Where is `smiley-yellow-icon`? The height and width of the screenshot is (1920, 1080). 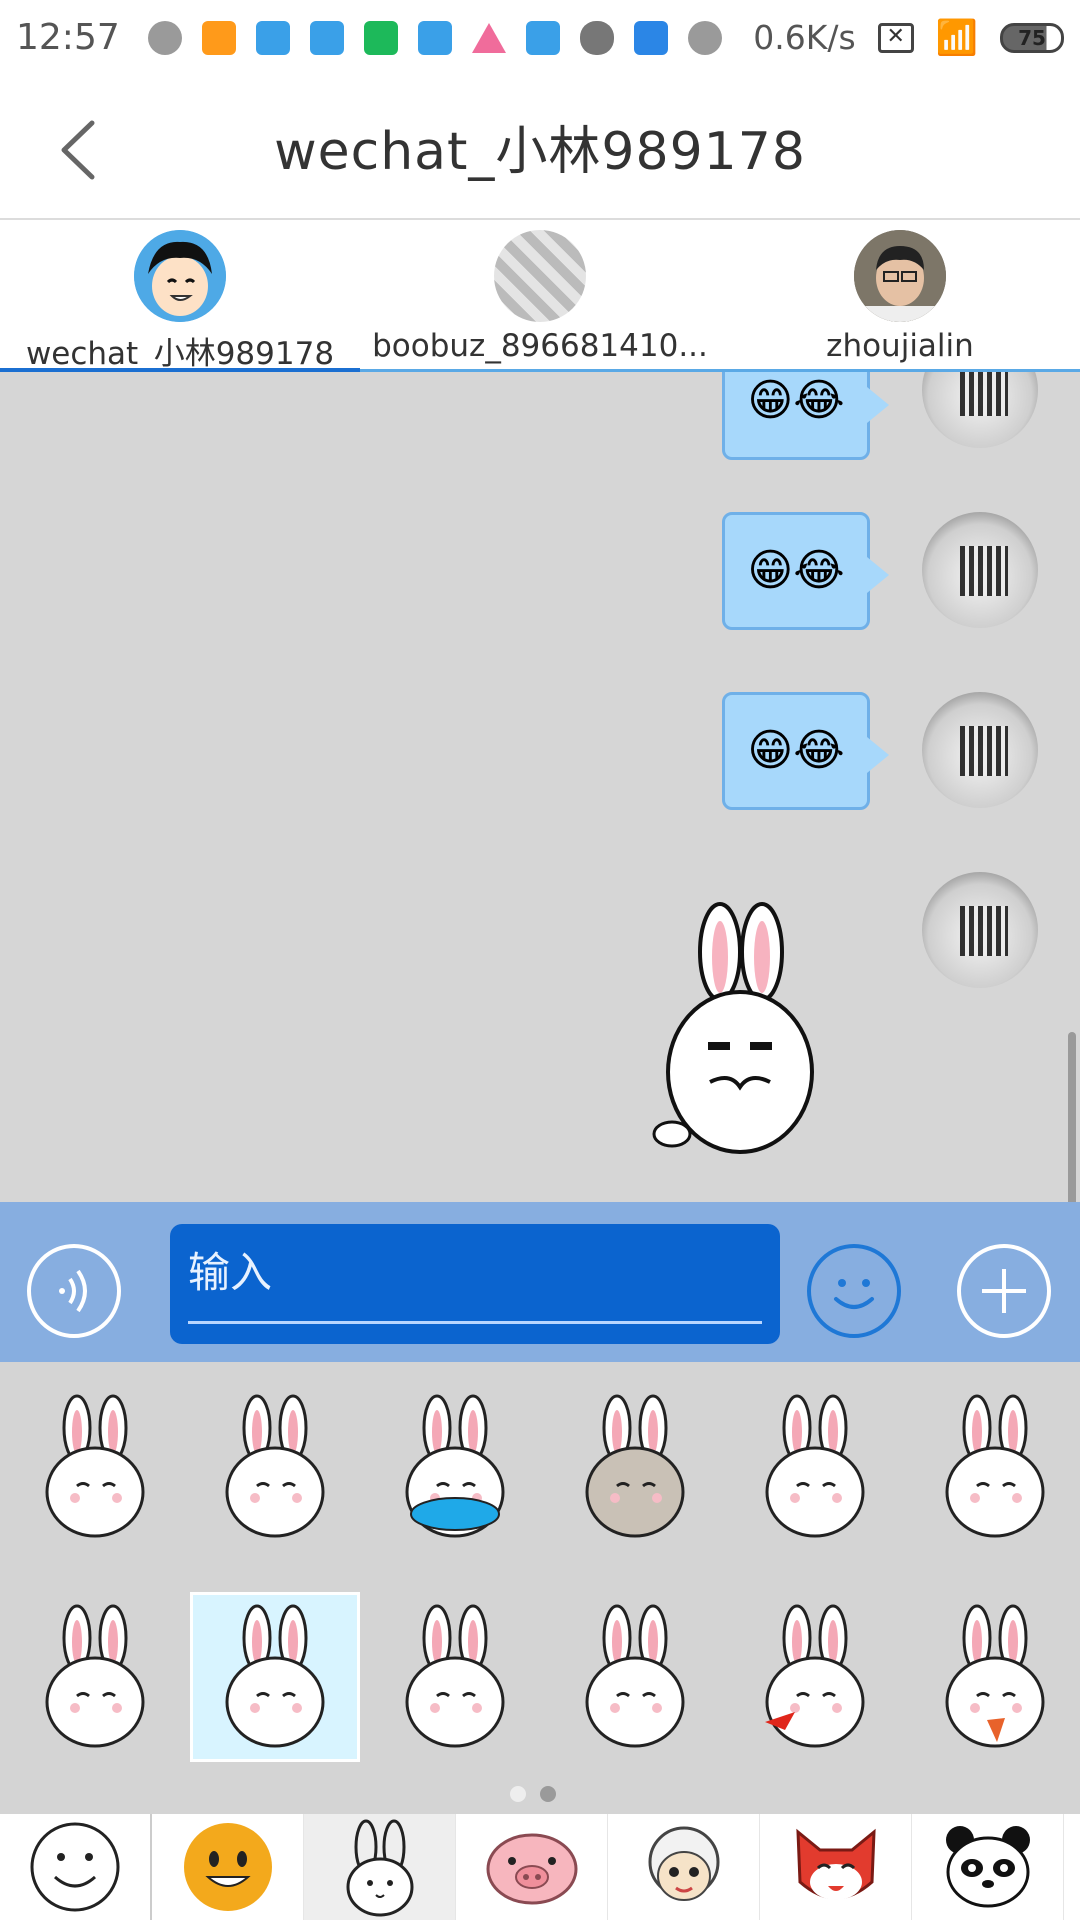
smiley-yellow-icon is located at coordinates (227, 1867).